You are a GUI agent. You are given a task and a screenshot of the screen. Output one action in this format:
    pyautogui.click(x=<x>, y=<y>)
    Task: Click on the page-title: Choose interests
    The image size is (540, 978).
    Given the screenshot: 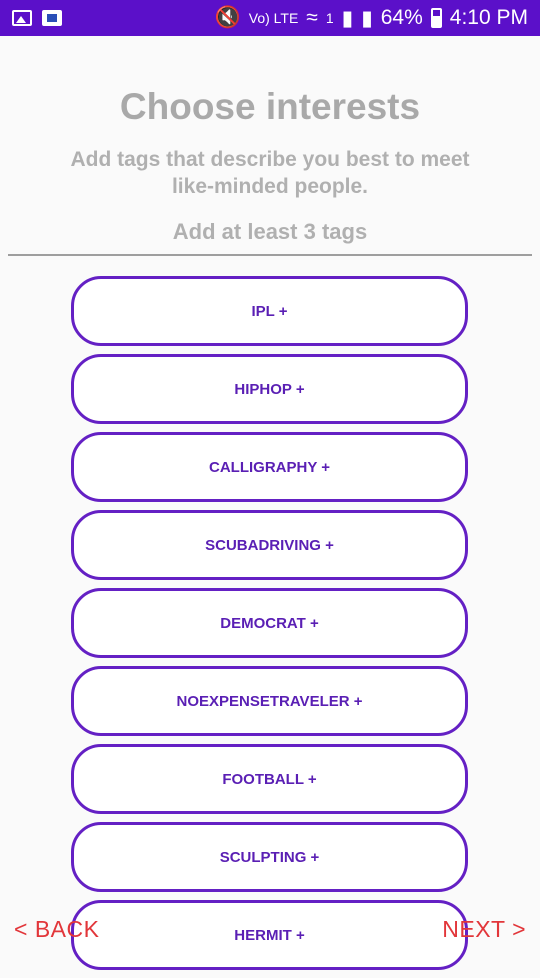 What is the action you would take?
    pyautogui.click(x=270, y=106)
    